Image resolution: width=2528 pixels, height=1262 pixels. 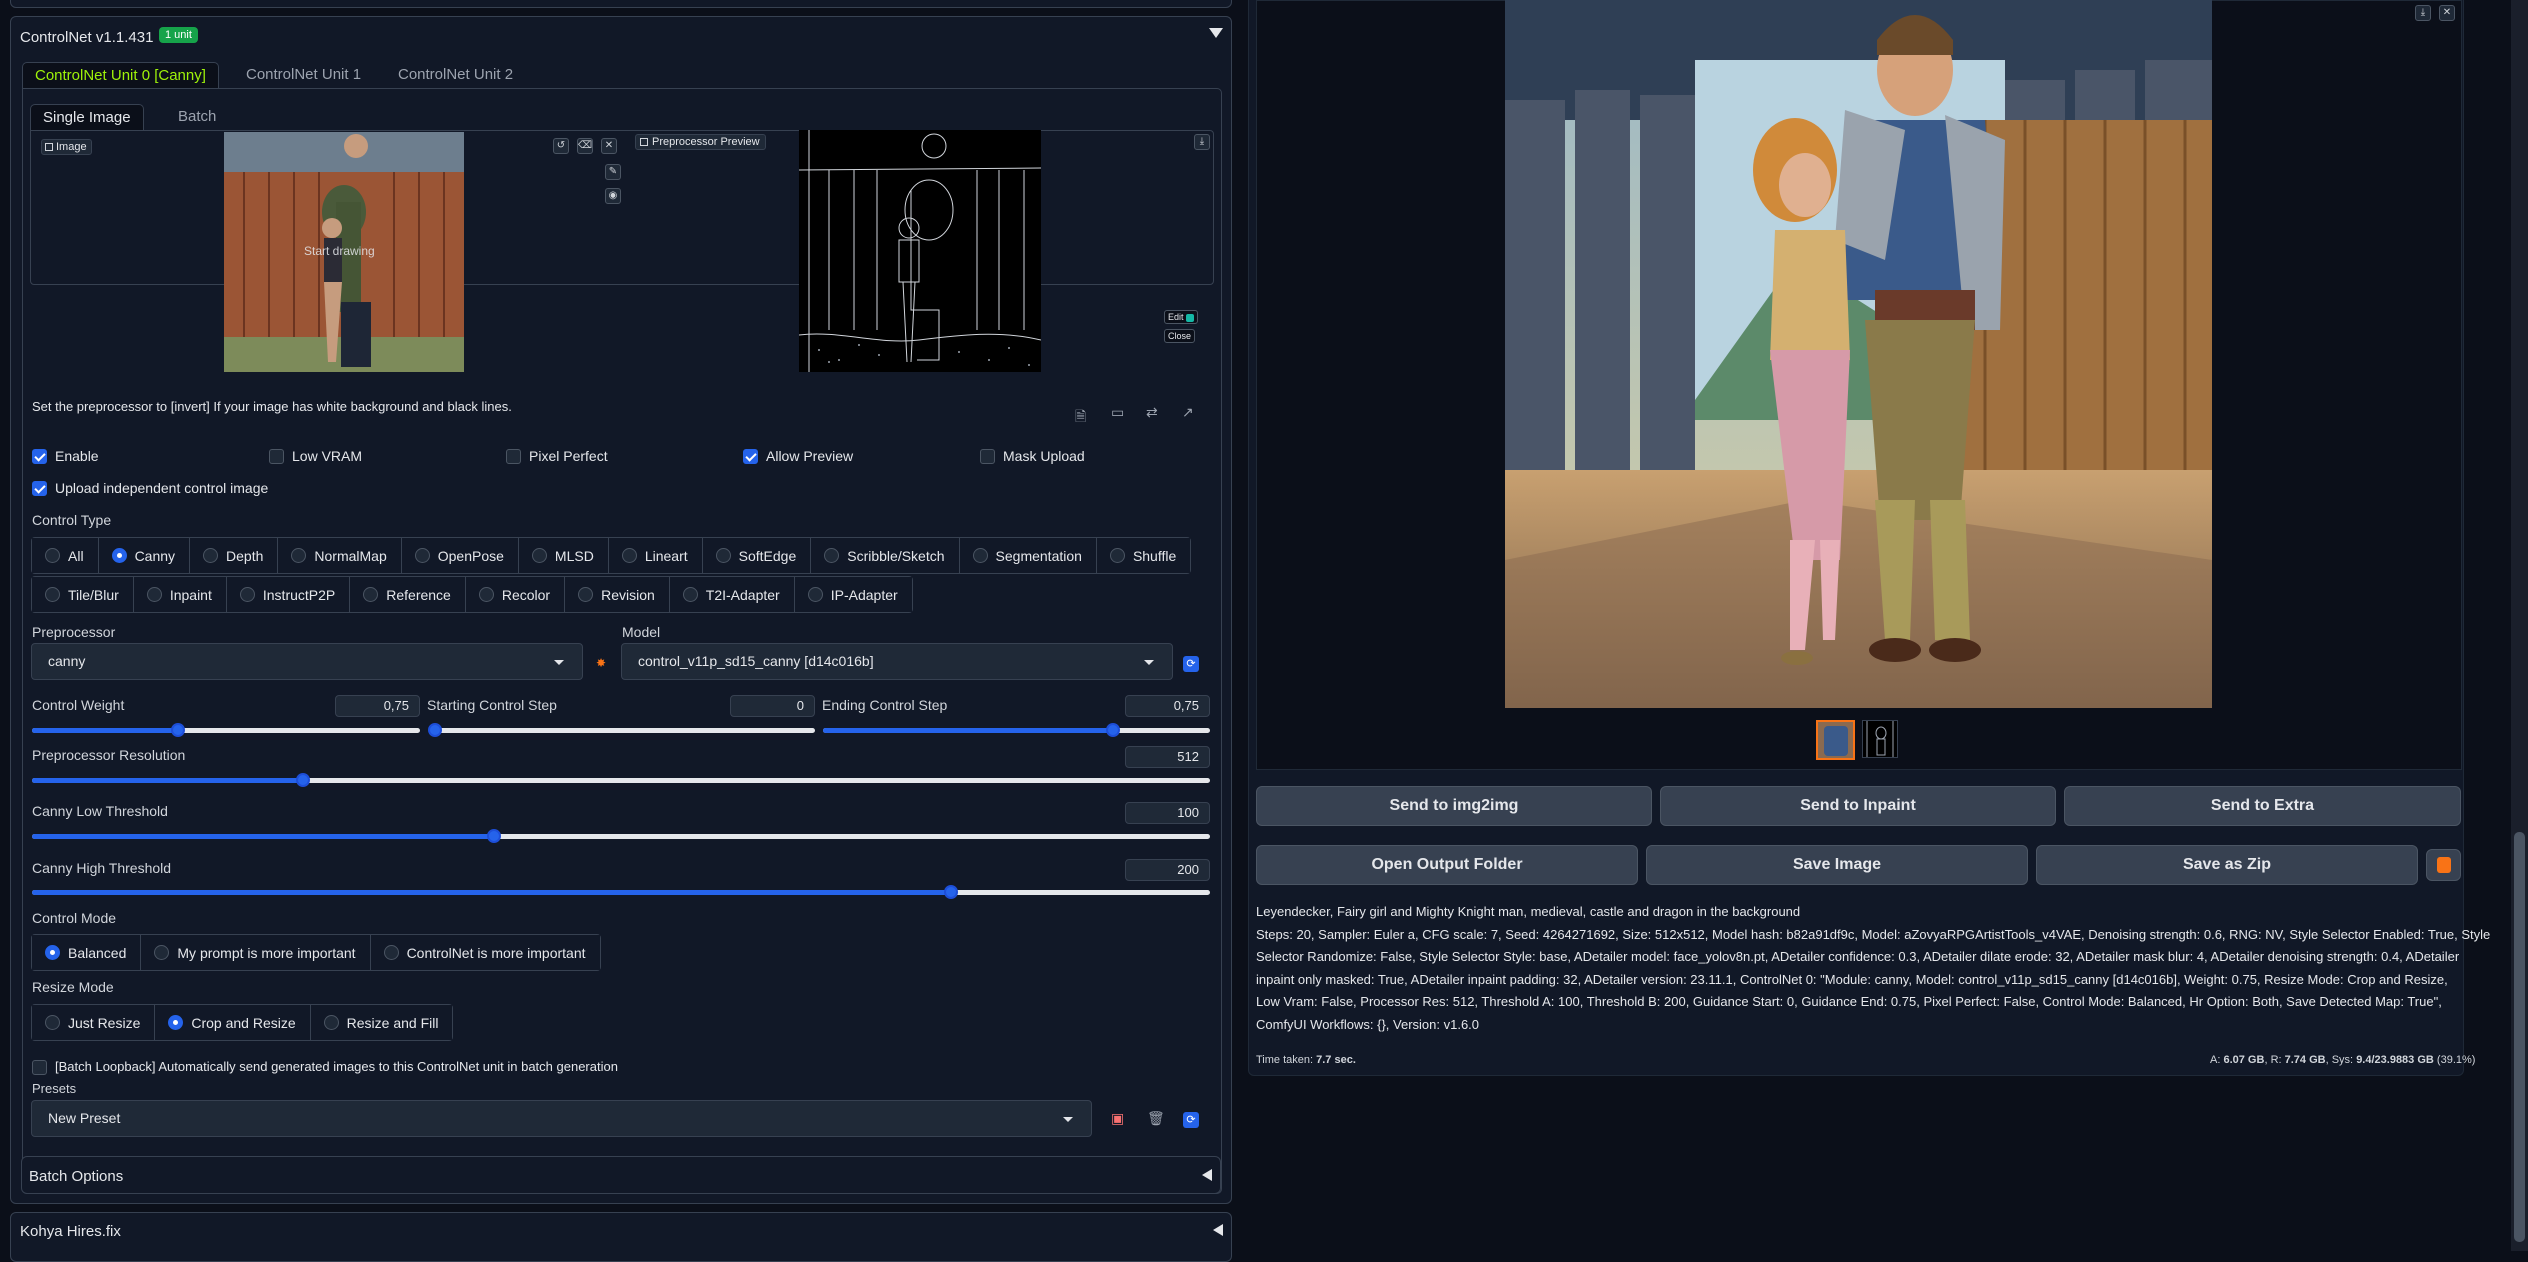 What do you see at coordinates (234, 555) in the screenshot?
I see `control-type-depth: Depth` at bounding box center [234, 555].